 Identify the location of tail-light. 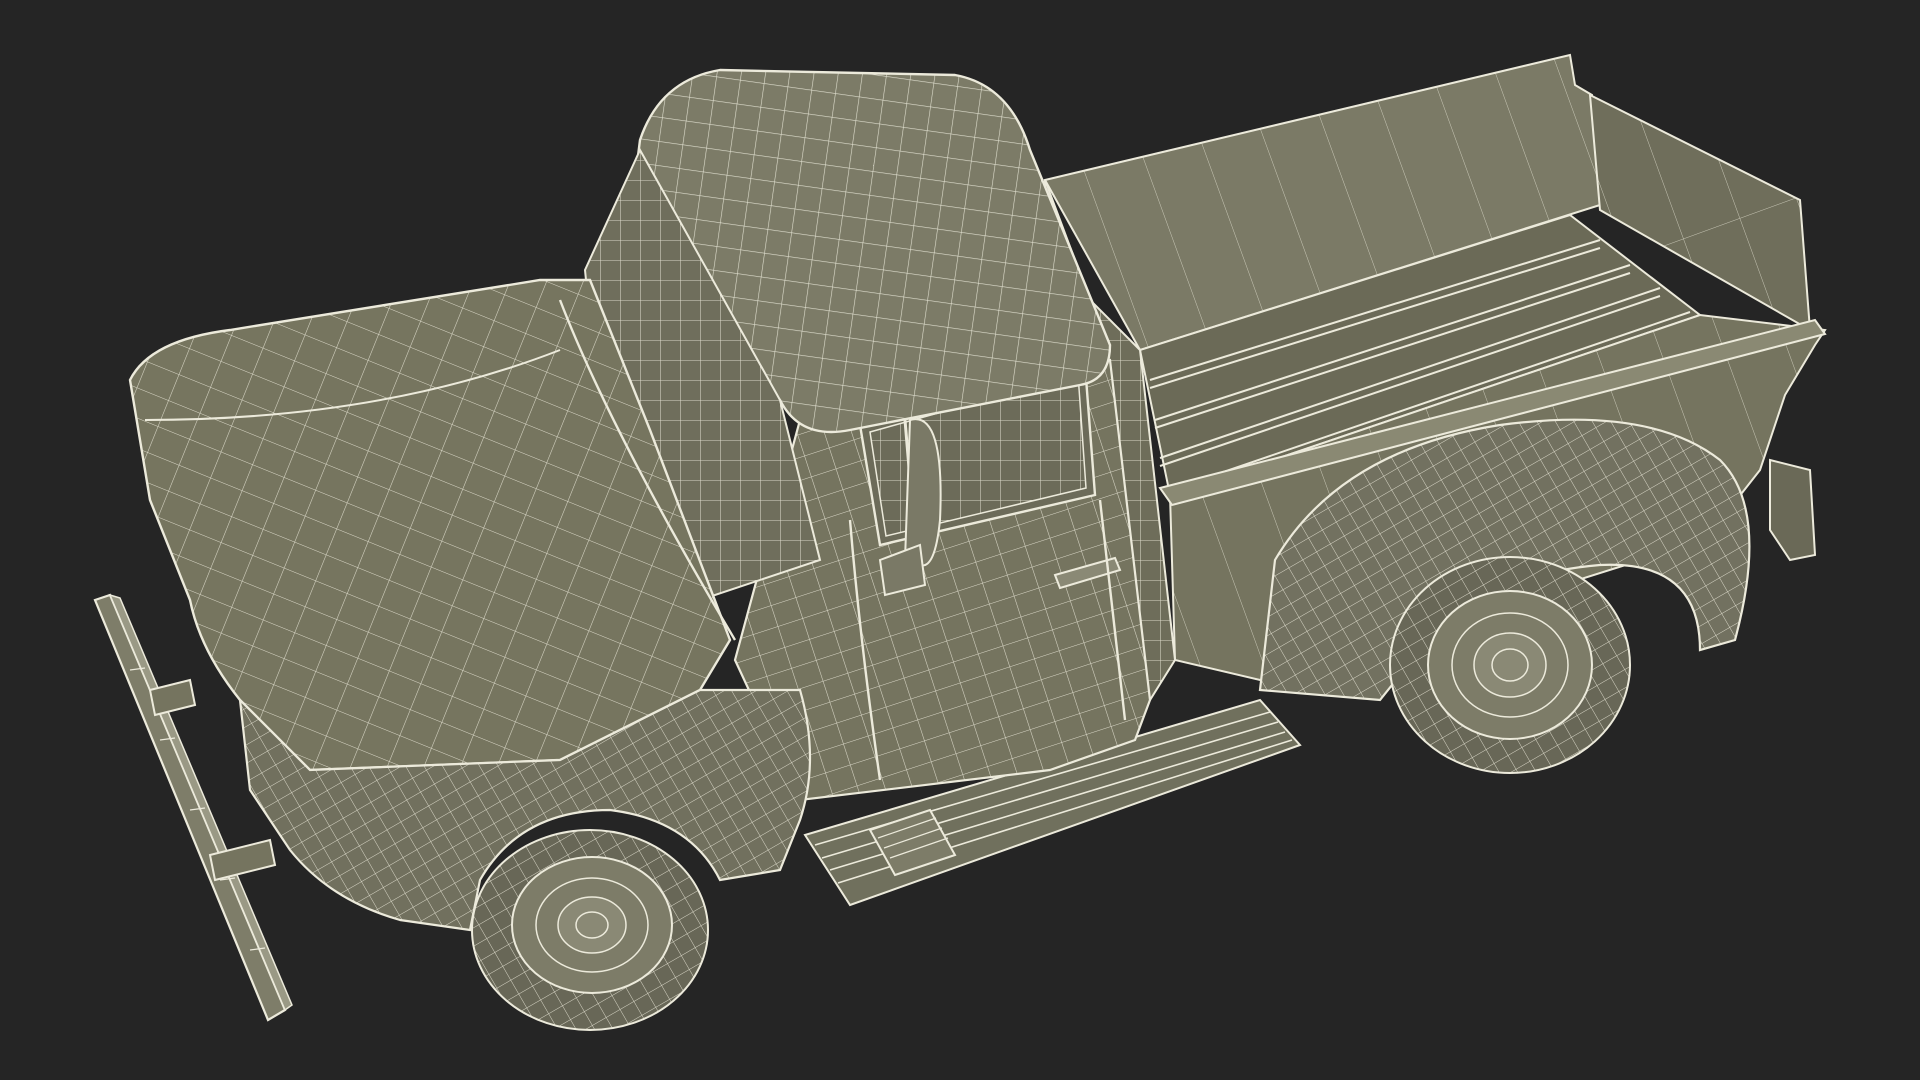
(1793, 510).